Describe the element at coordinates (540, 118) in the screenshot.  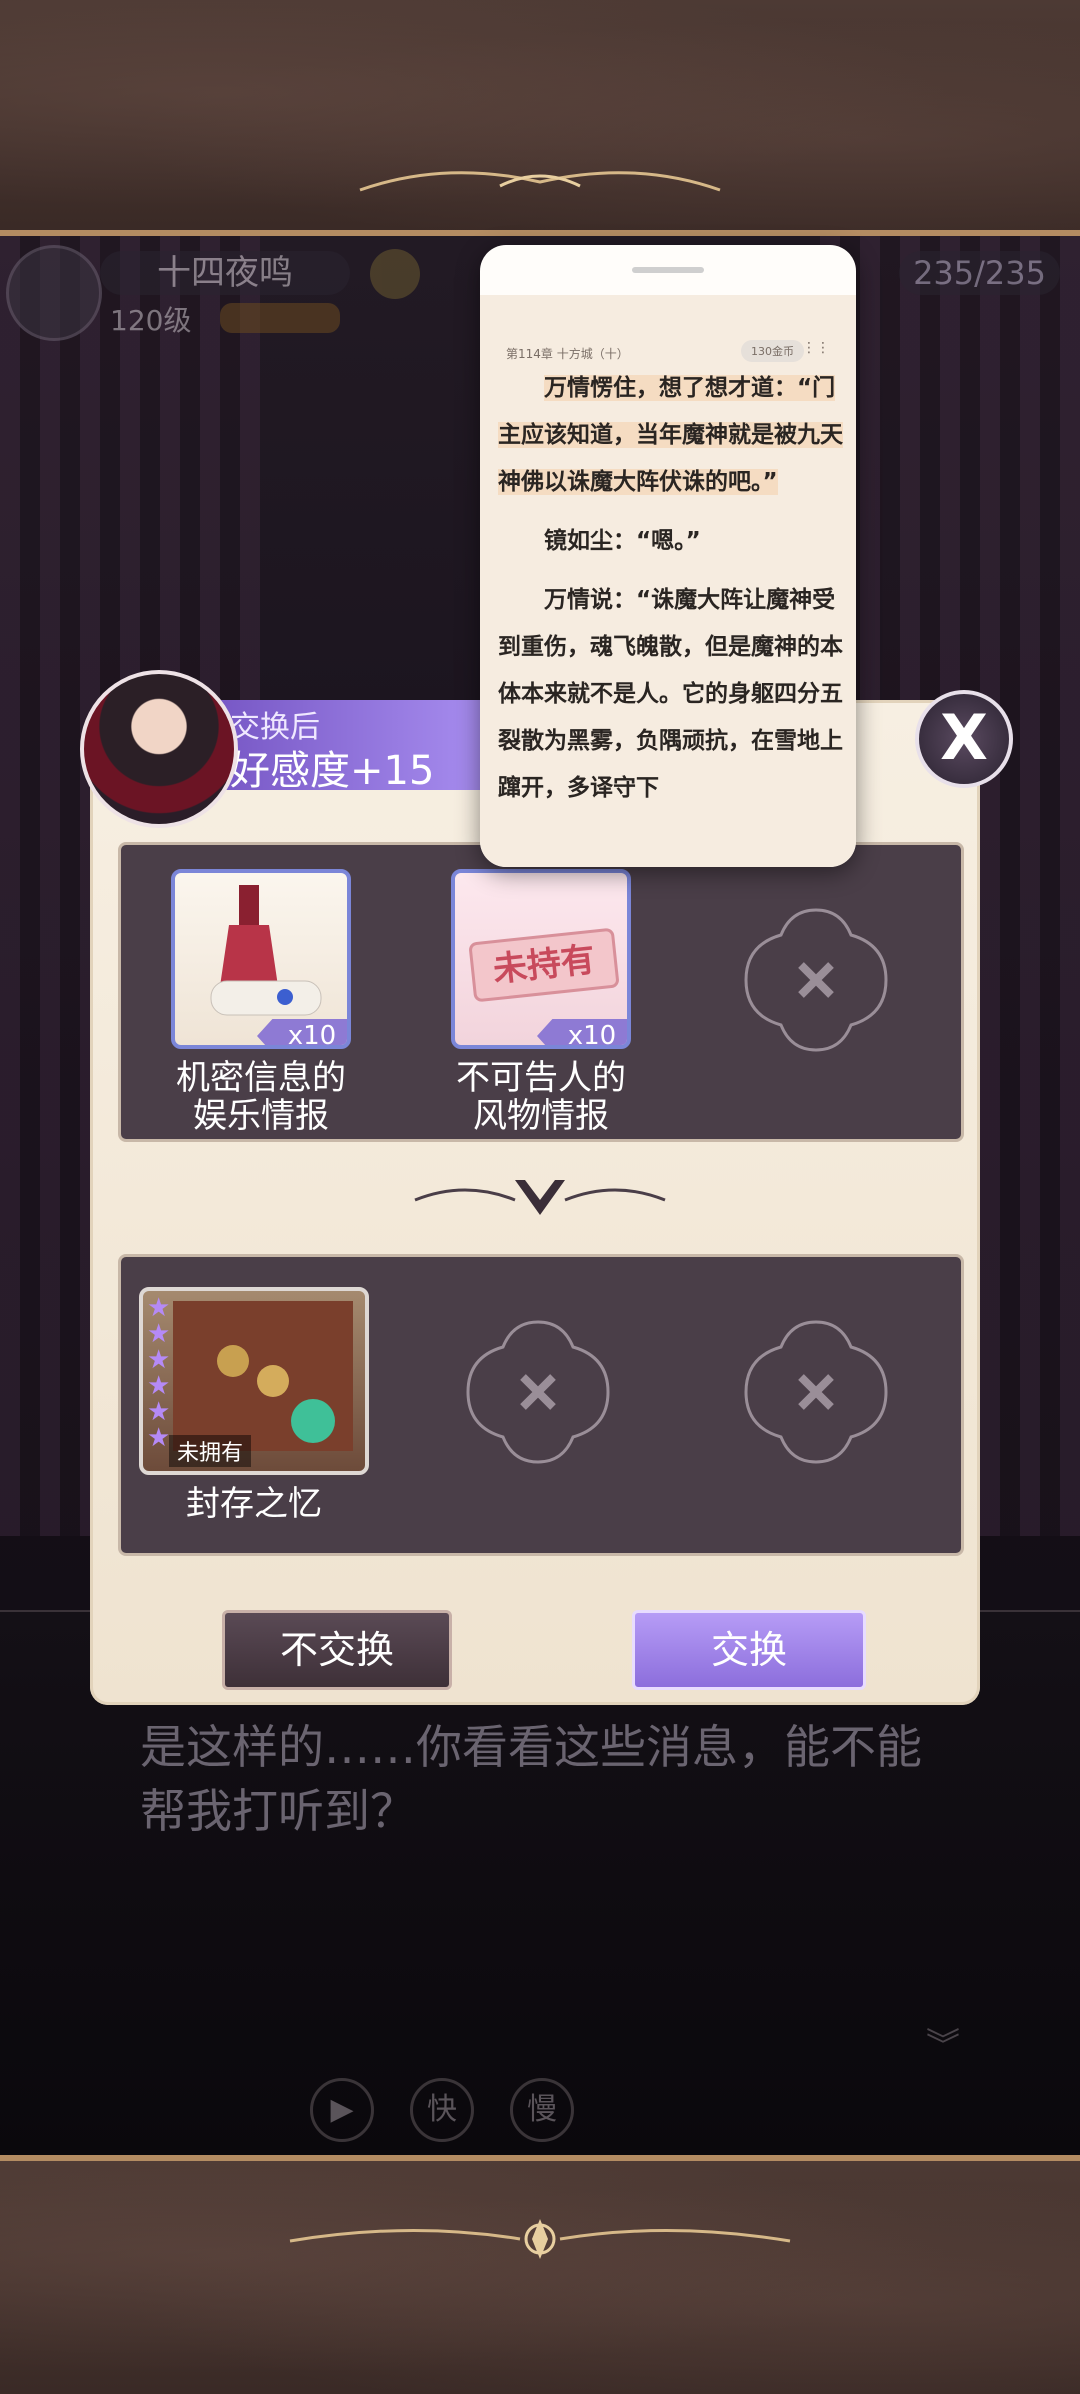
I see `top-frame` at that location.